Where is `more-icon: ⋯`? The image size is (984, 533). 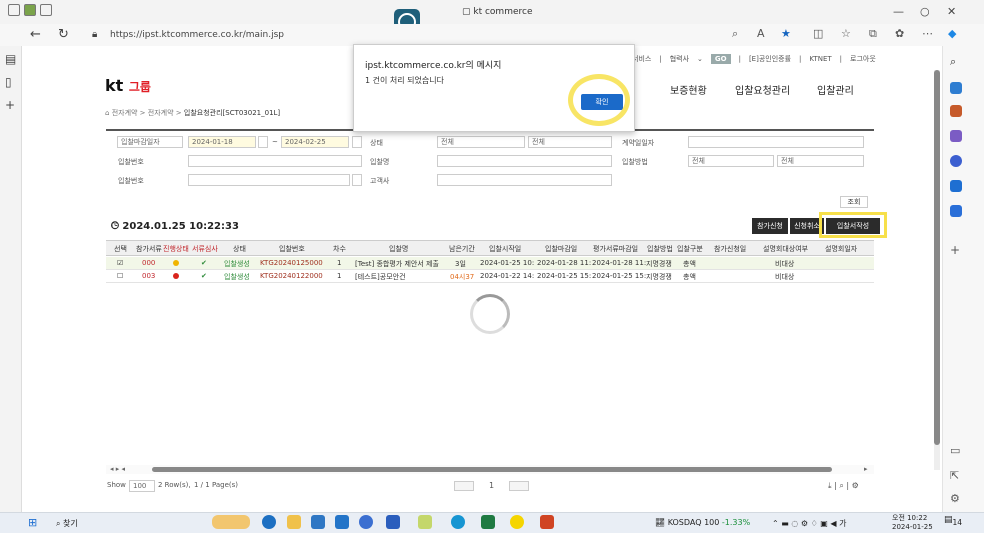
more-icon: ⋯ is located at coordinates (927, 33).